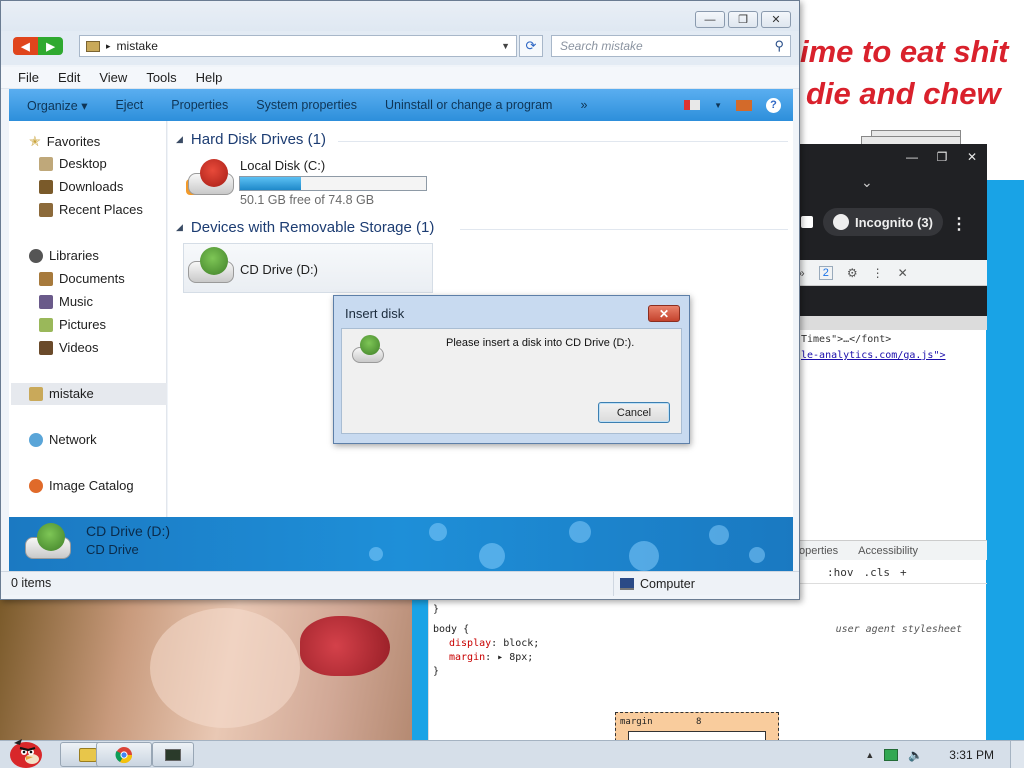  Describe the element at coordinates (64, 141) in the screenshot. I see `nav-favorites: ✭ Favorites` at that location.